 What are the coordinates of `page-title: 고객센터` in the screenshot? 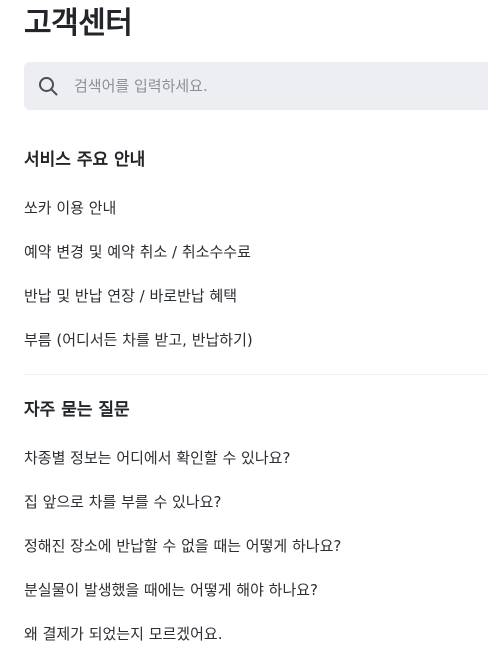 It's located at (78, 23).